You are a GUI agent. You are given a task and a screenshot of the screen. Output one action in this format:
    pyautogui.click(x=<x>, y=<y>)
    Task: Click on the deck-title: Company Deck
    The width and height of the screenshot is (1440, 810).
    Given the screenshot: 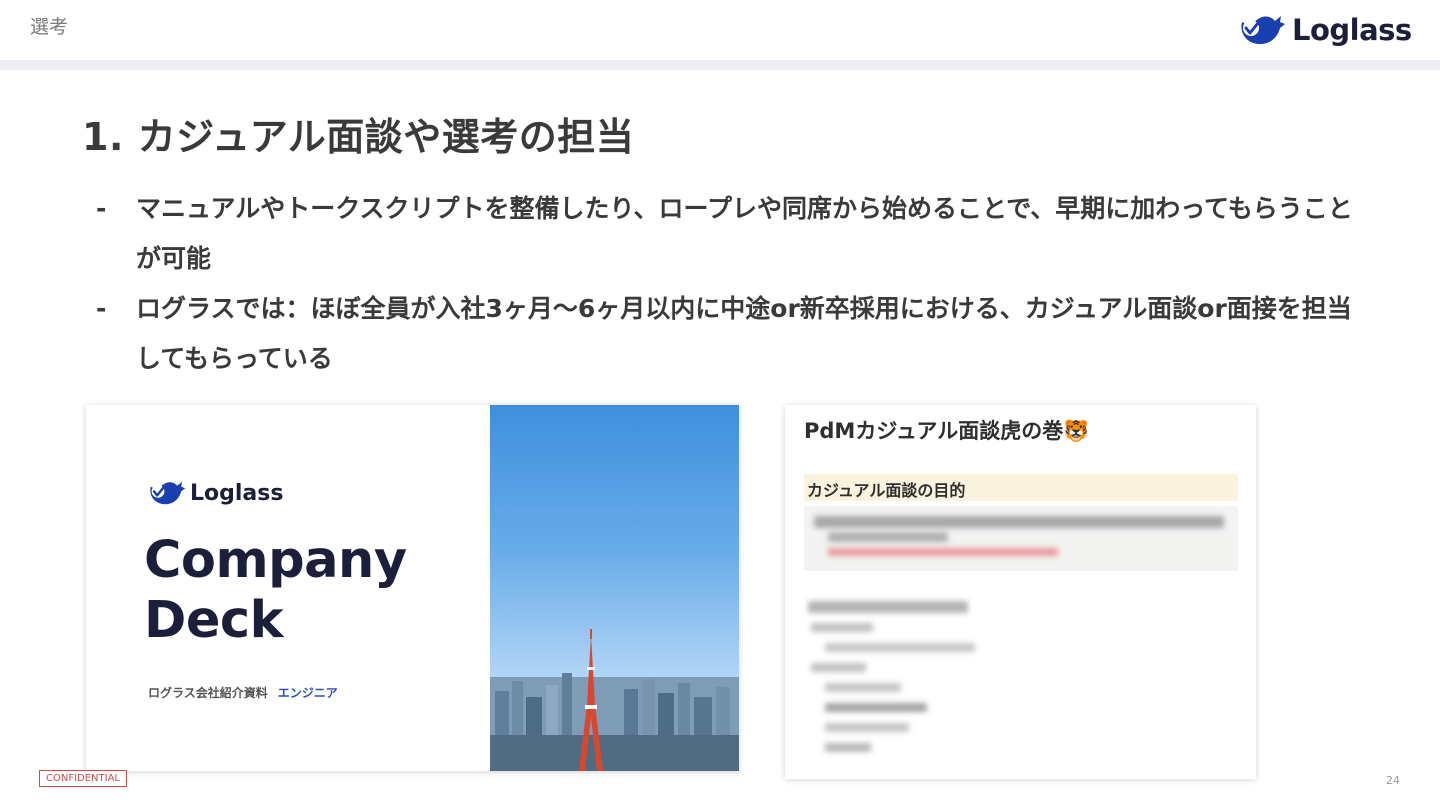 What is the action you would take?
    pyautogui.click(x=275, y=591)
    